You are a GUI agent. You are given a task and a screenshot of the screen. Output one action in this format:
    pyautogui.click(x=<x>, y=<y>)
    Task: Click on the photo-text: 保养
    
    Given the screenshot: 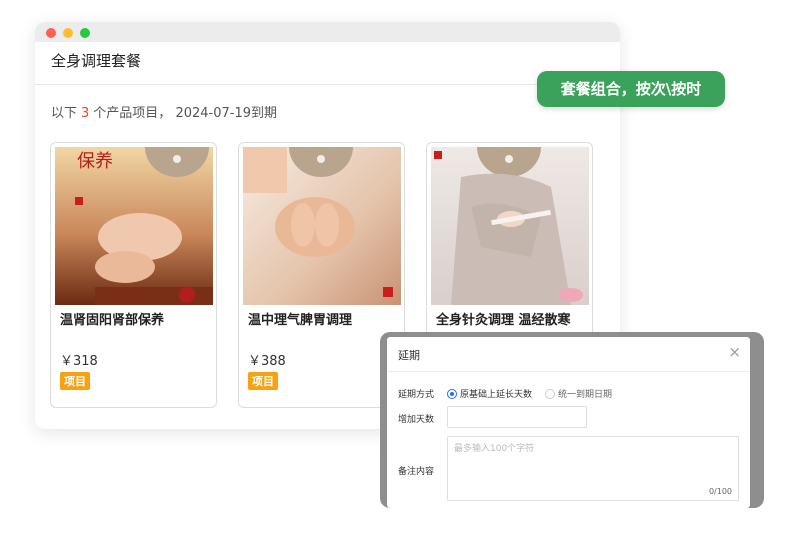 What is the action you would take?
    pyautogui.click(x=95, y=161)
    